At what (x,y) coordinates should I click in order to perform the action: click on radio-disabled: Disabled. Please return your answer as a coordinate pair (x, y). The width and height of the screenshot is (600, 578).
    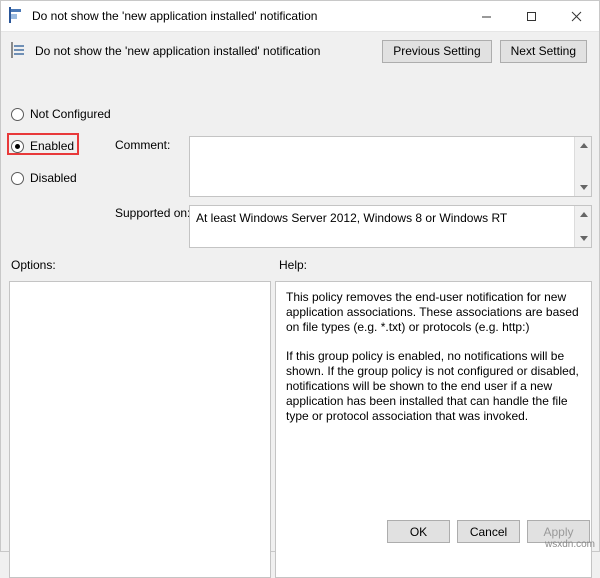
    Looking at the image, I should click on (61, 178).